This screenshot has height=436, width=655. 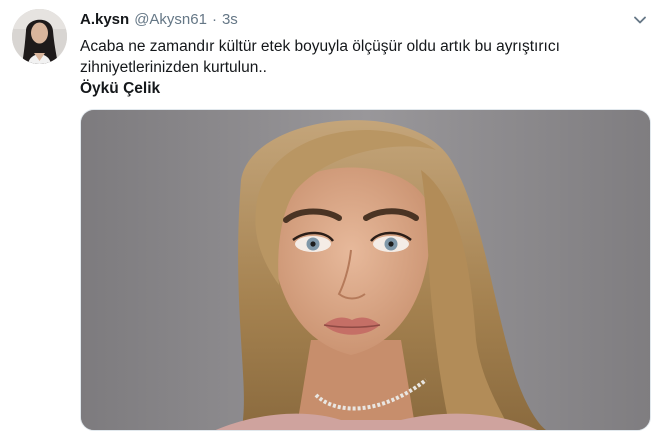 What do you see at coordinates (104, 20) in the screenshot?
I see `display-name: A.kysn` at bounding box center [104, 20].